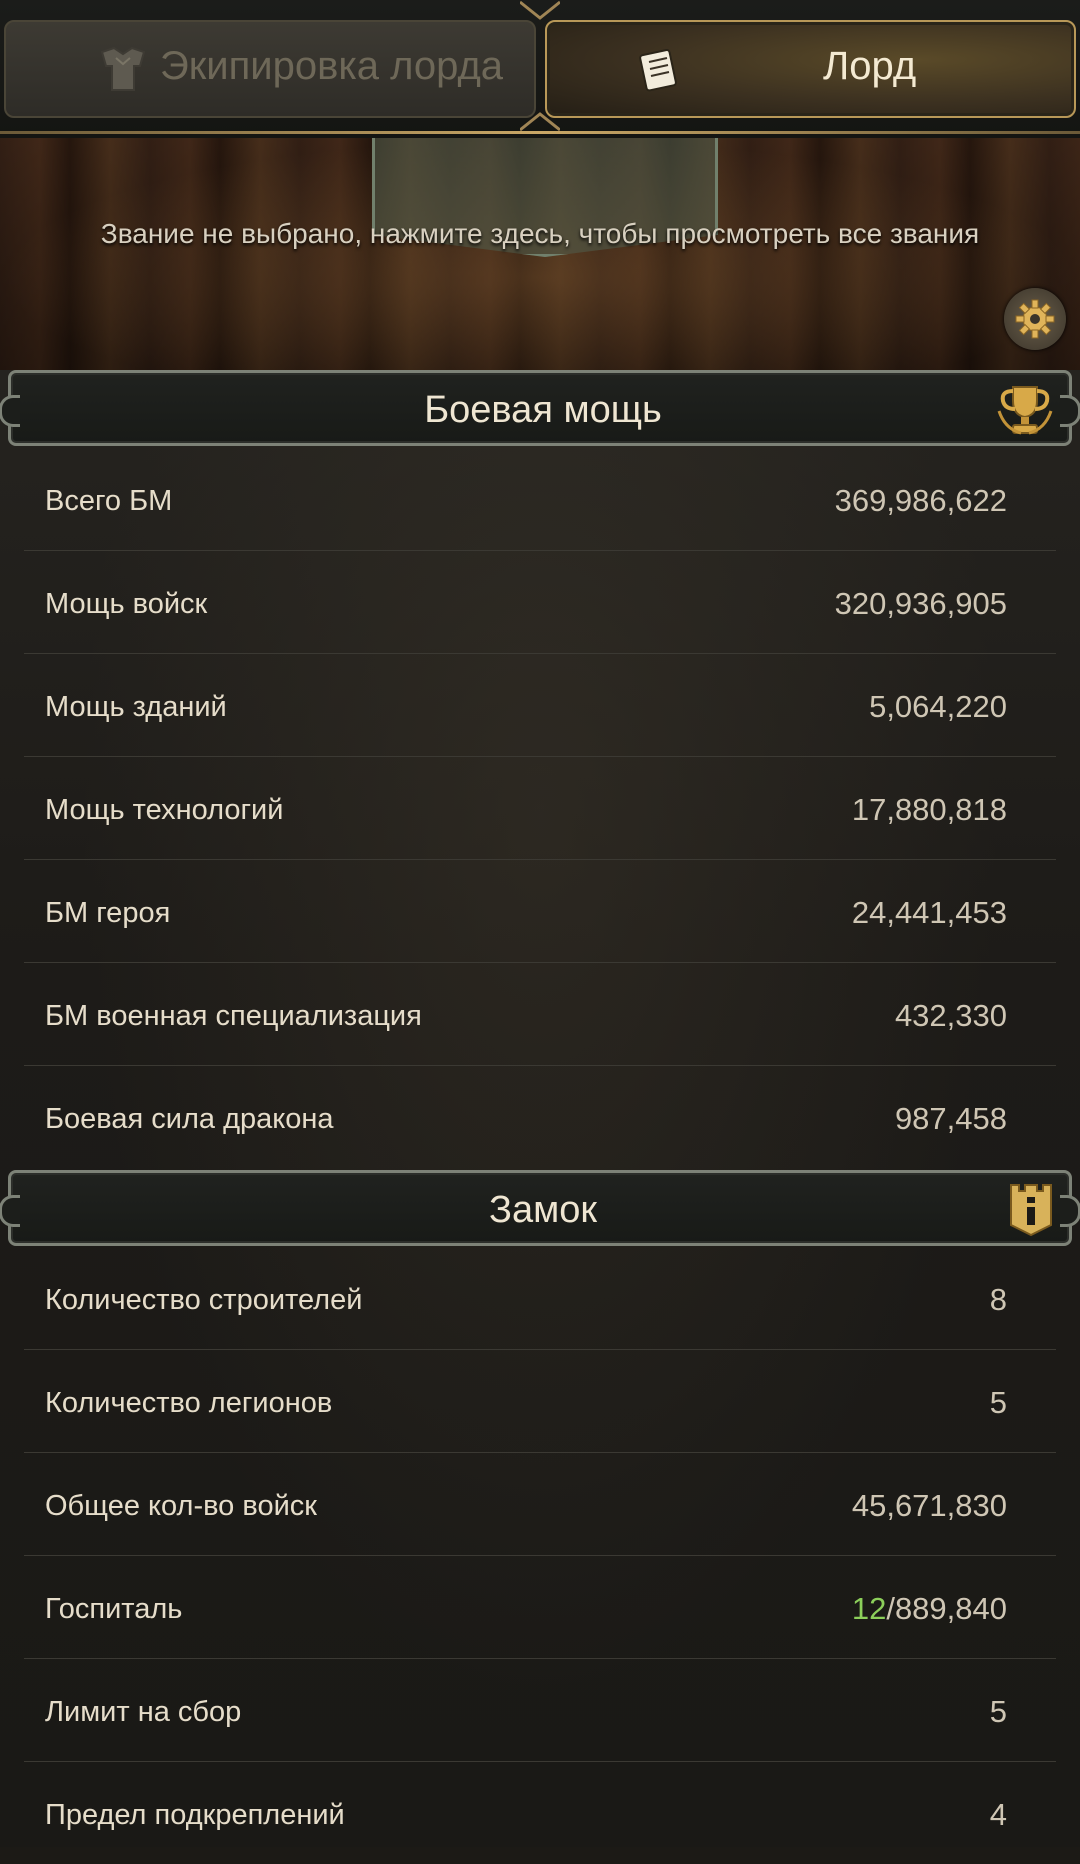 The height and width of the screenshot is (1864, 1080). I want to click on stat-value: 320,936,905, so click(920, 603).